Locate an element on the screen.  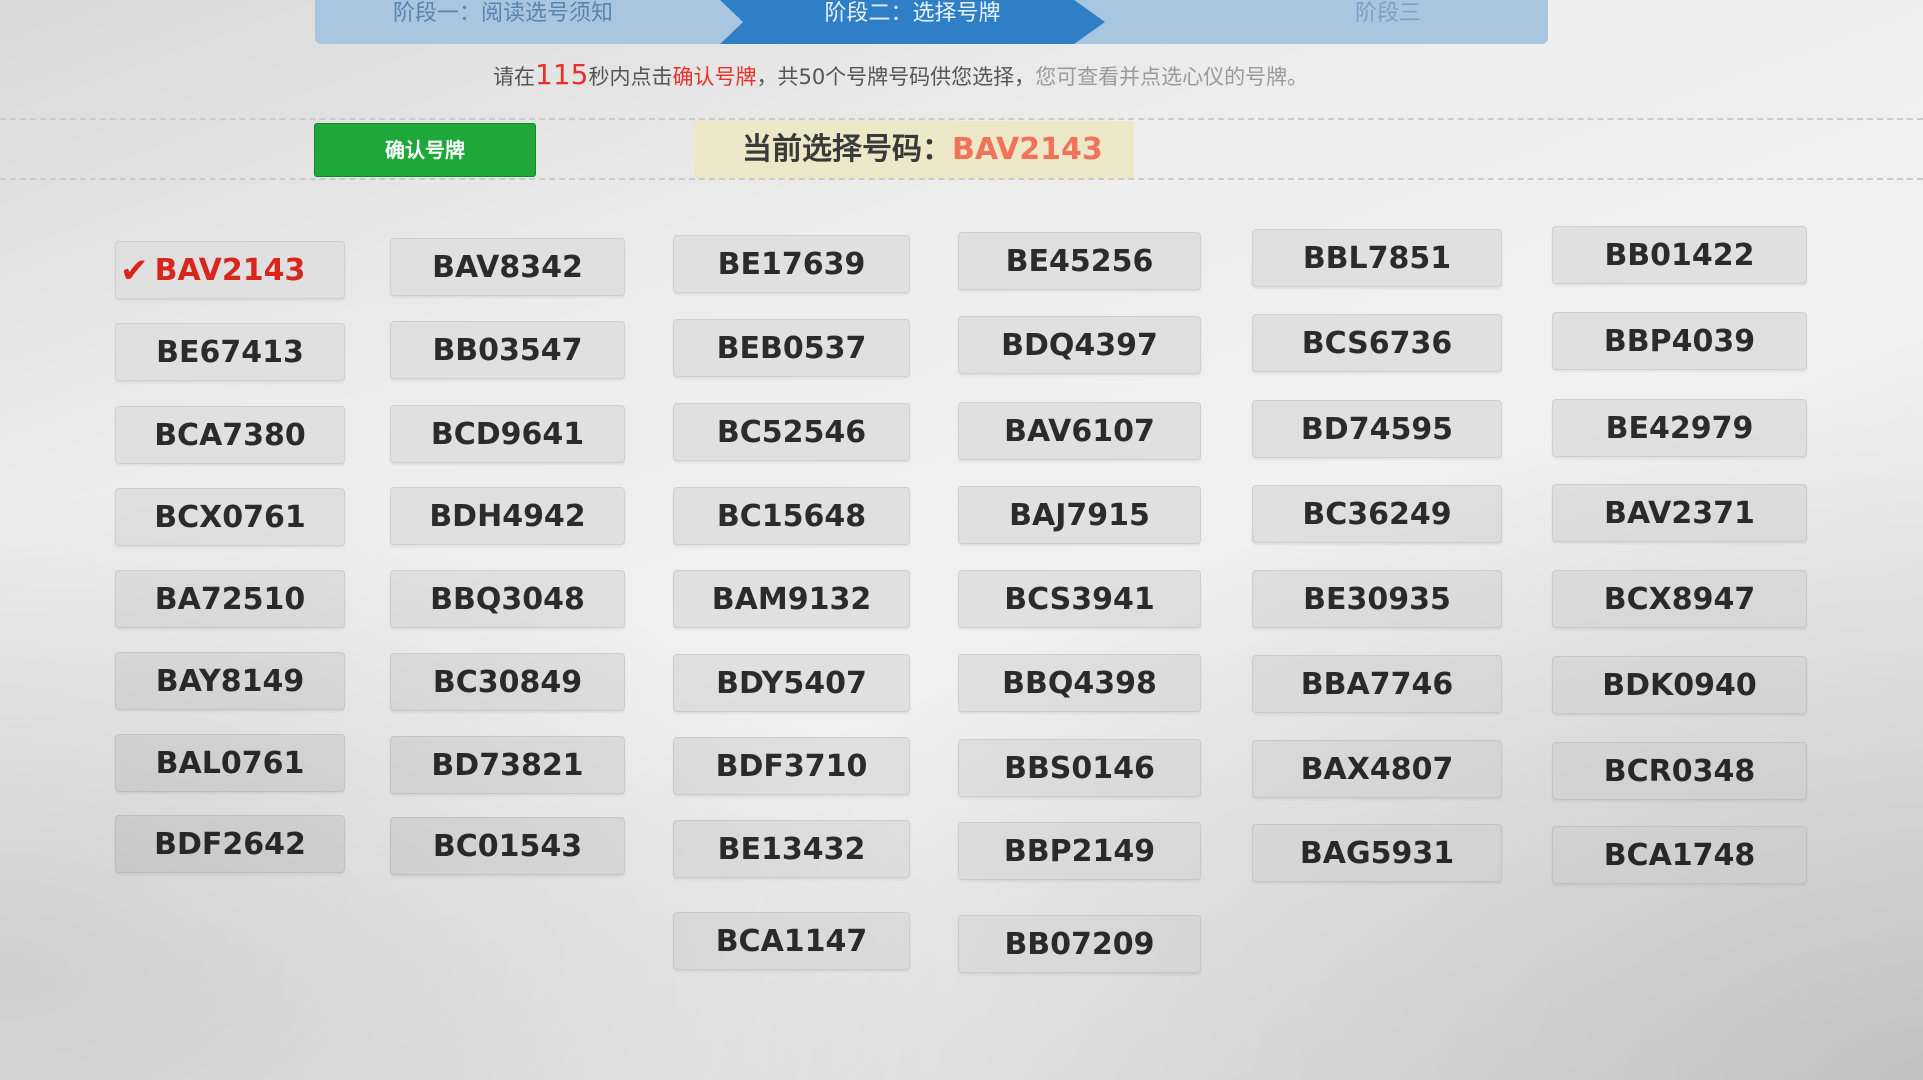
plate-option: BE30935 is located at coordinates (1377, 599).